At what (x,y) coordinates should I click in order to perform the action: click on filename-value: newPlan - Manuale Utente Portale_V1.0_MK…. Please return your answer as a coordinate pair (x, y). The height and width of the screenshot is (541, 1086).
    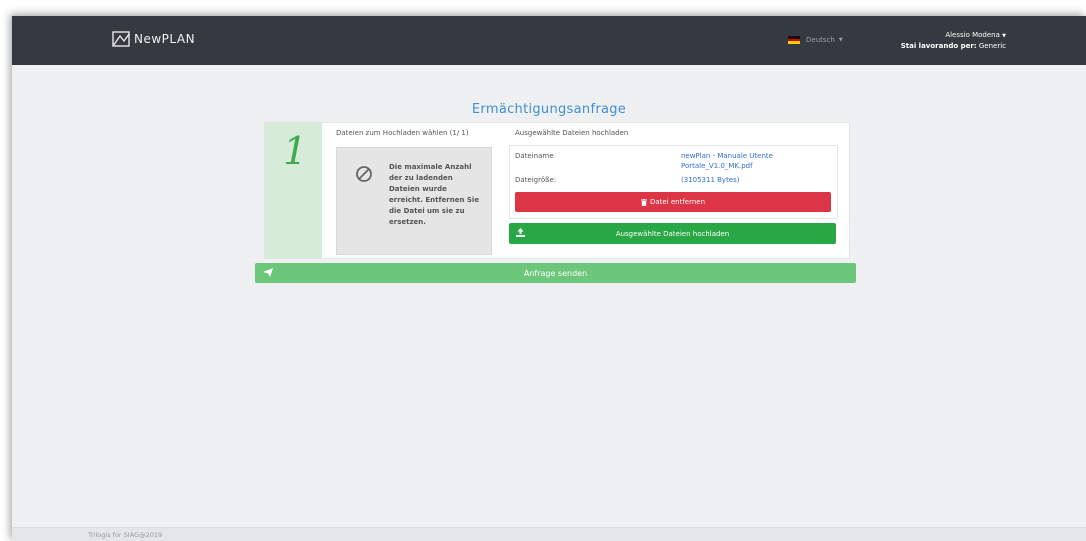
    Looking at the image, I should click on (727, 161).